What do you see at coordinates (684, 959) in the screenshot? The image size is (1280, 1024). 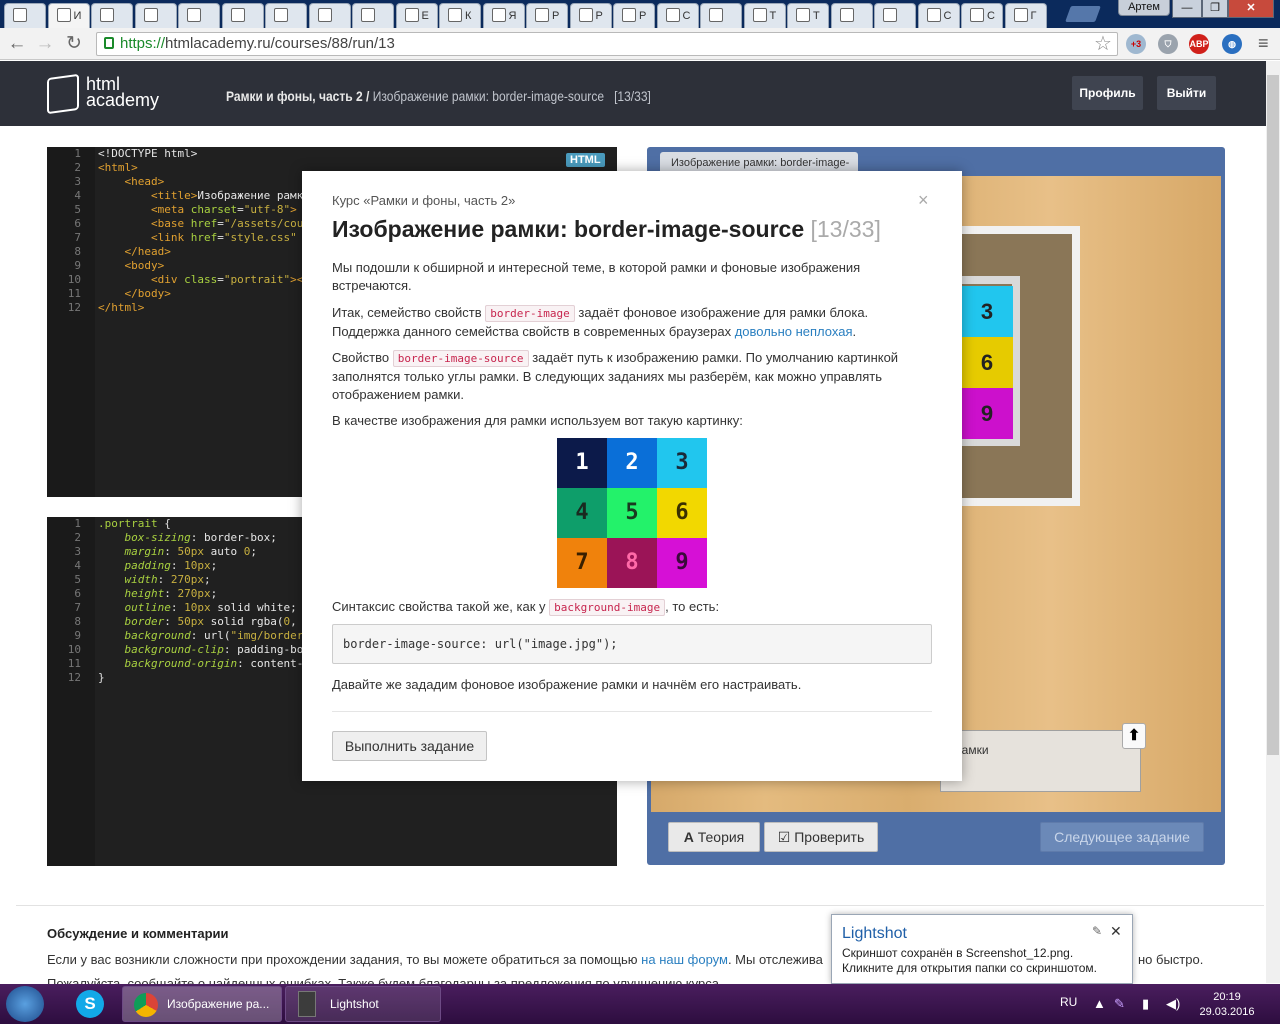 I see `forum-link: на наш форум` at bounding box center [684, 959].